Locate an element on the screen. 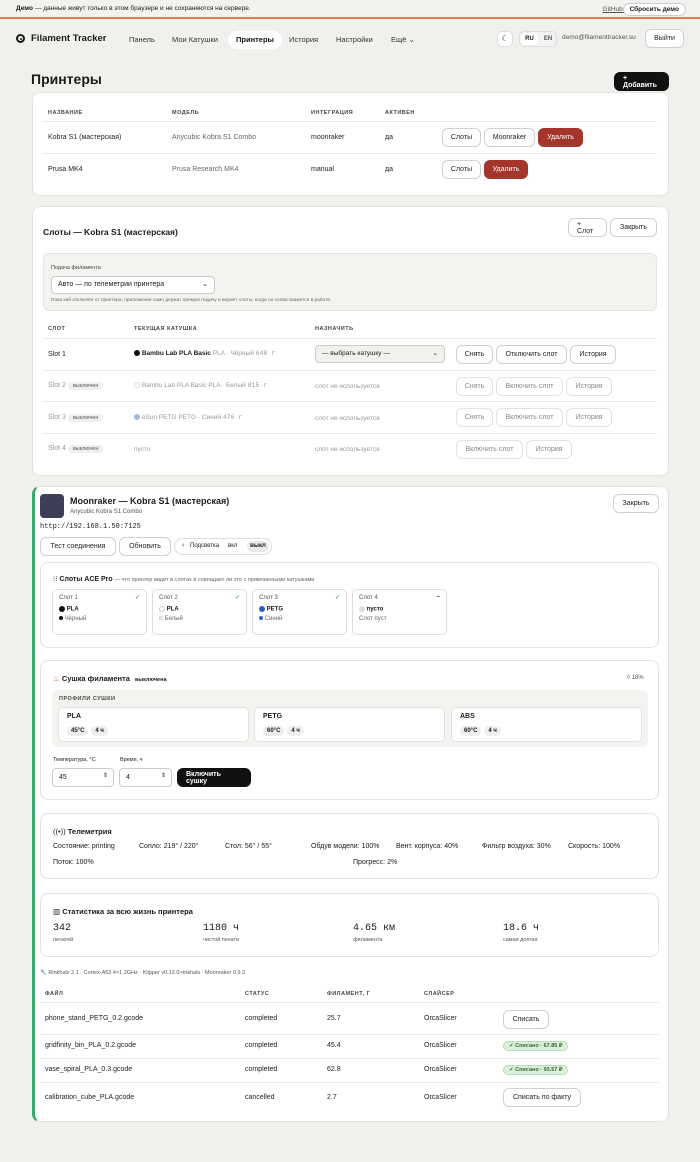 The height and width of the screenshot is (1162, 700). slot-spool-empty: пусто is located at coordinates (142, 449).